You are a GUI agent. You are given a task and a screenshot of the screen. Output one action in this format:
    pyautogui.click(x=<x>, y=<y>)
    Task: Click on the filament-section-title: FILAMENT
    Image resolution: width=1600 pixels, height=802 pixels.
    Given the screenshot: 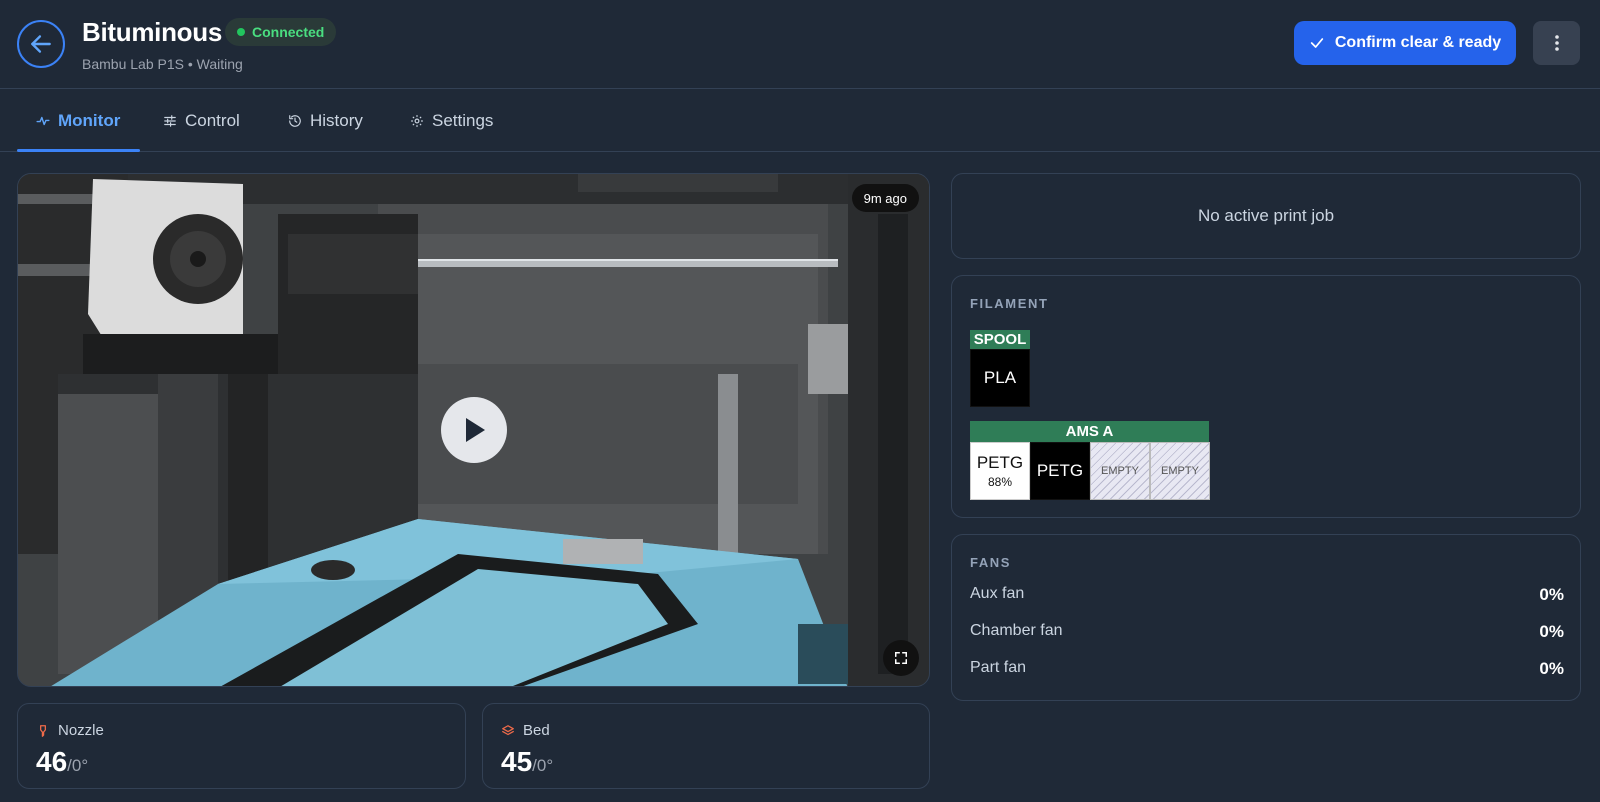 What is the action you would take?
    pyautogui.click(x=1009, y=303)
    